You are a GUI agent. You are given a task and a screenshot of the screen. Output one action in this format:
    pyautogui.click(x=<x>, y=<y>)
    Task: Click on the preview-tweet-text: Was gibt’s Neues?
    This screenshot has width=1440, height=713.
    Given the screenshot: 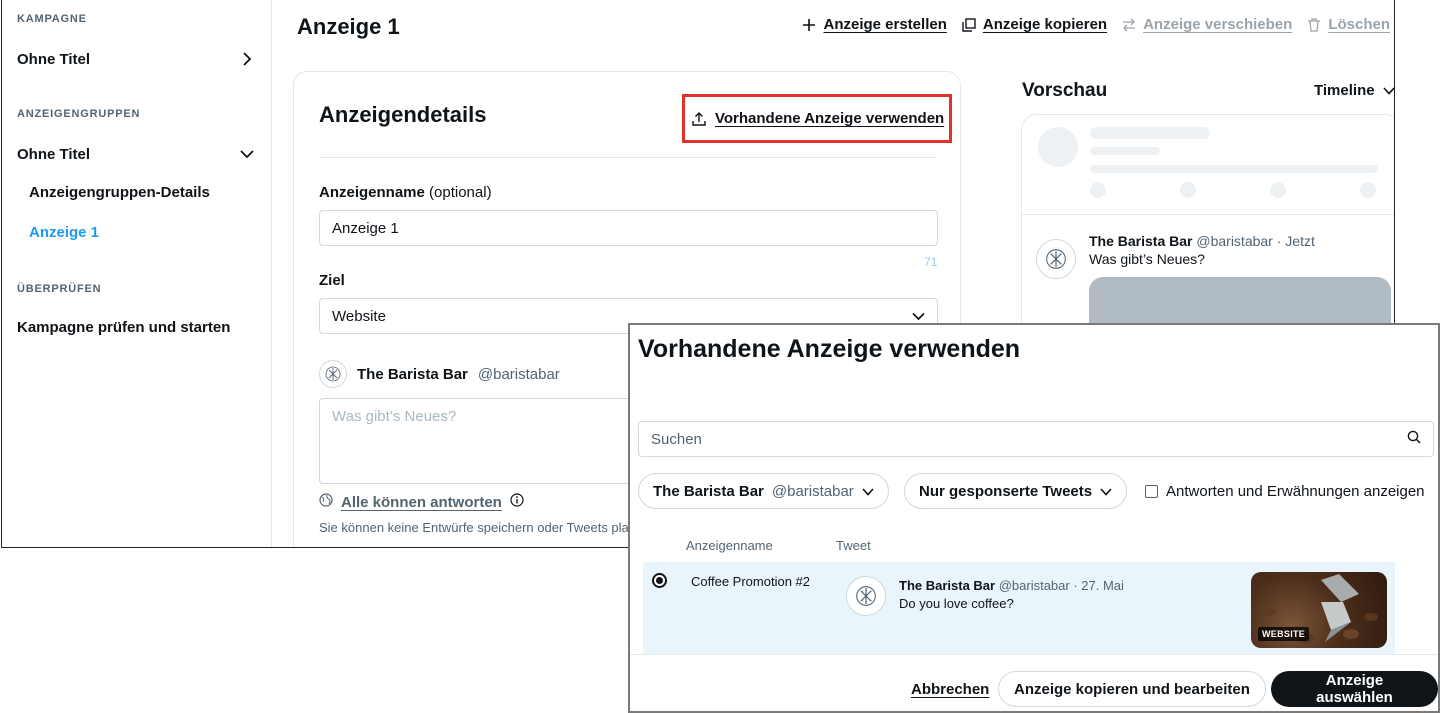 What is the action you would take?
    pyautogui.click(x=1147, y=259)
    